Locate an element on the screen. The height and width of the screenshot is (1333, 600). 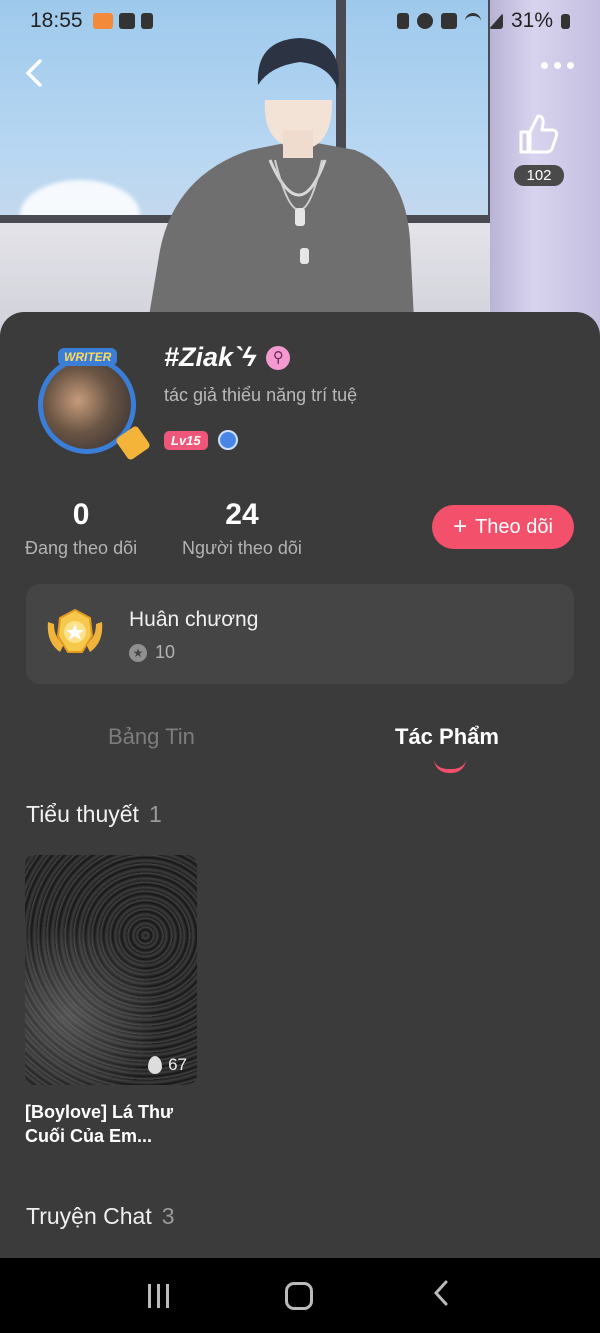
recent-apps-button is located at coordinates (159, 1295).